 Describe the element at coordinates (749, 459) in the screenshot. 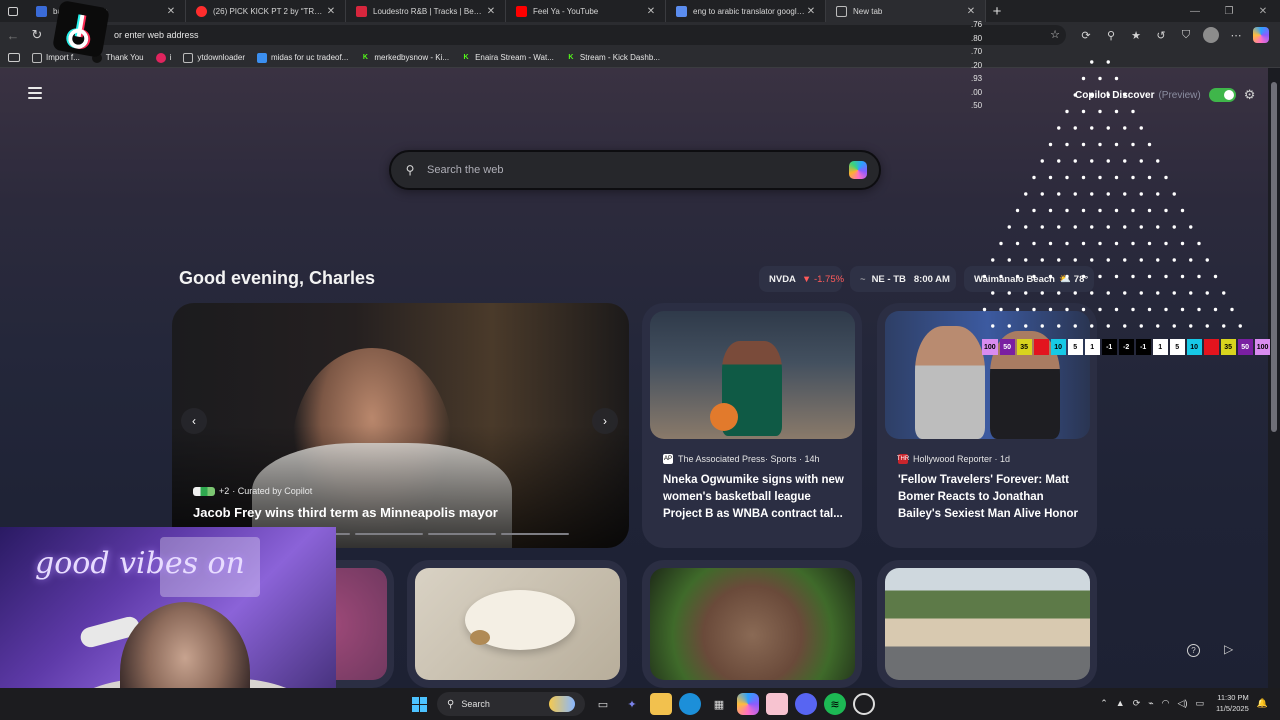

I see `news-source-label: The Associated Press· Sports · 14h` at that location.